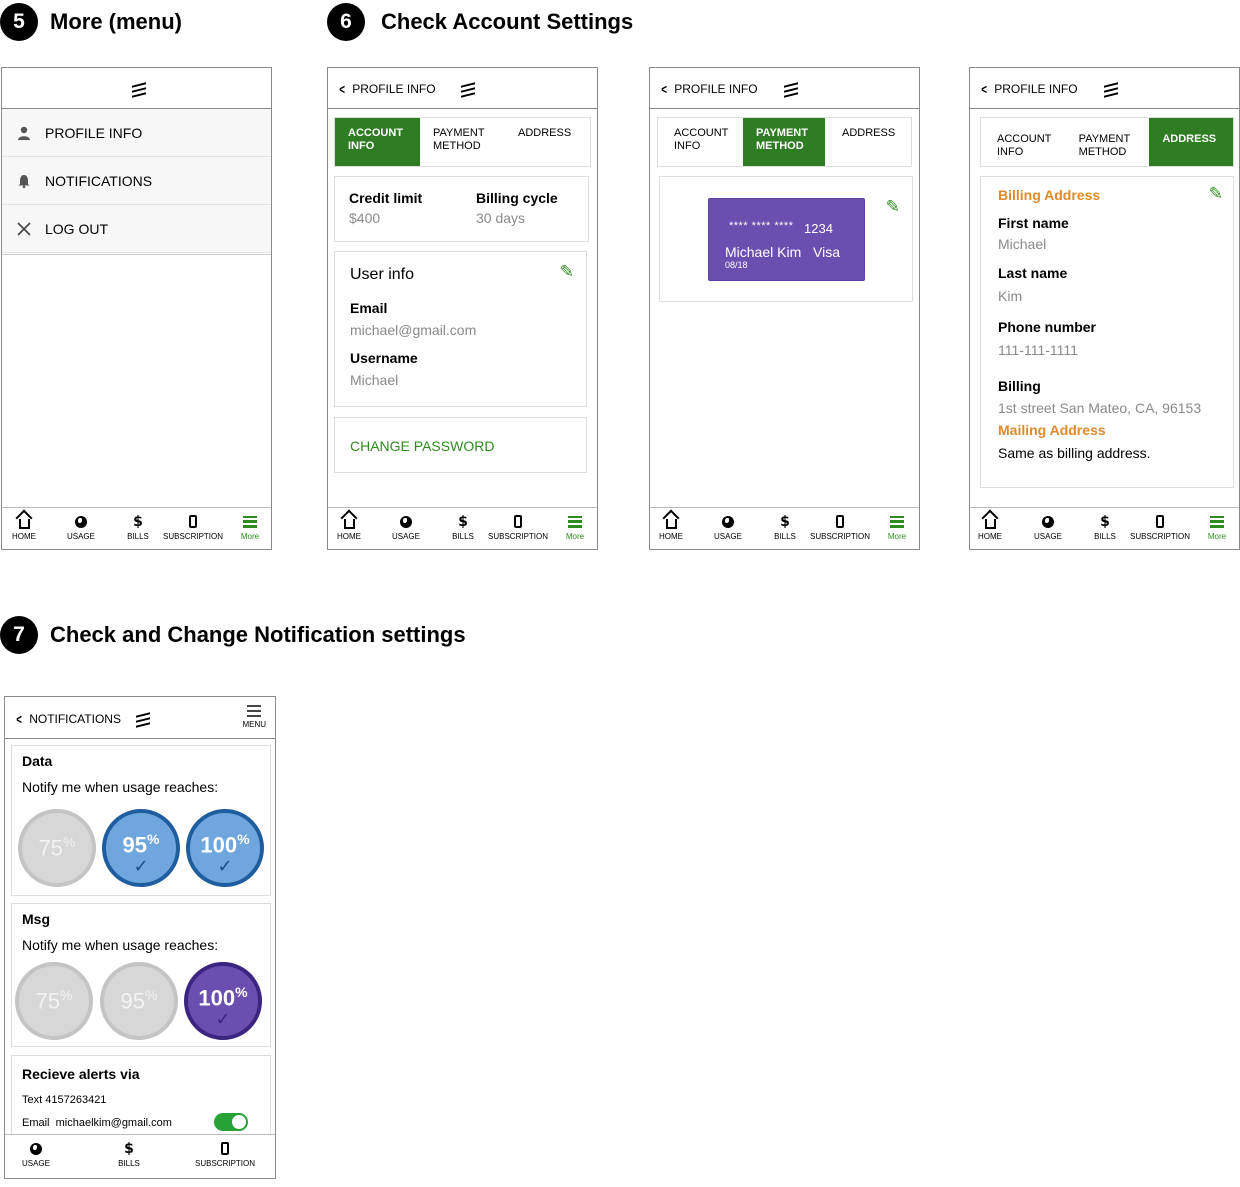 Image resolution: width=1240 pixels, height=1187 pixels. Describe the element at coordinates (575, 521) in the screenshot. I see `menu-icon` at that location.